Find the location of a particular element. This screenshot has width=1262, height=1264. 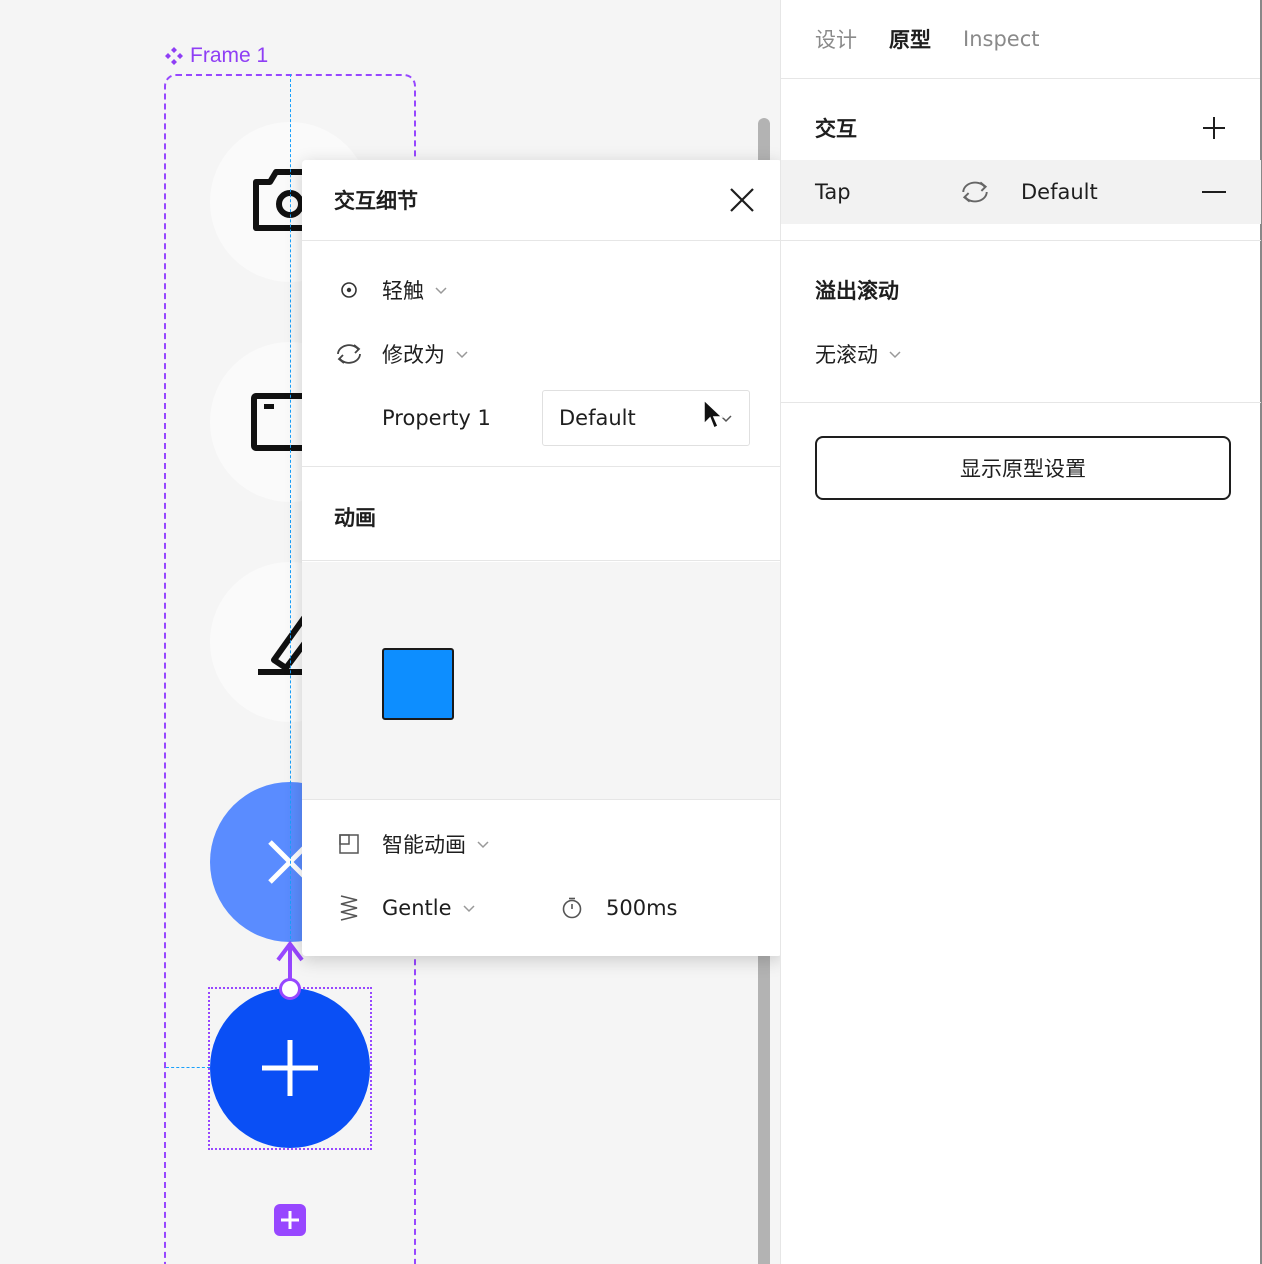

minus-icon is located at coordinates (1214, 192).